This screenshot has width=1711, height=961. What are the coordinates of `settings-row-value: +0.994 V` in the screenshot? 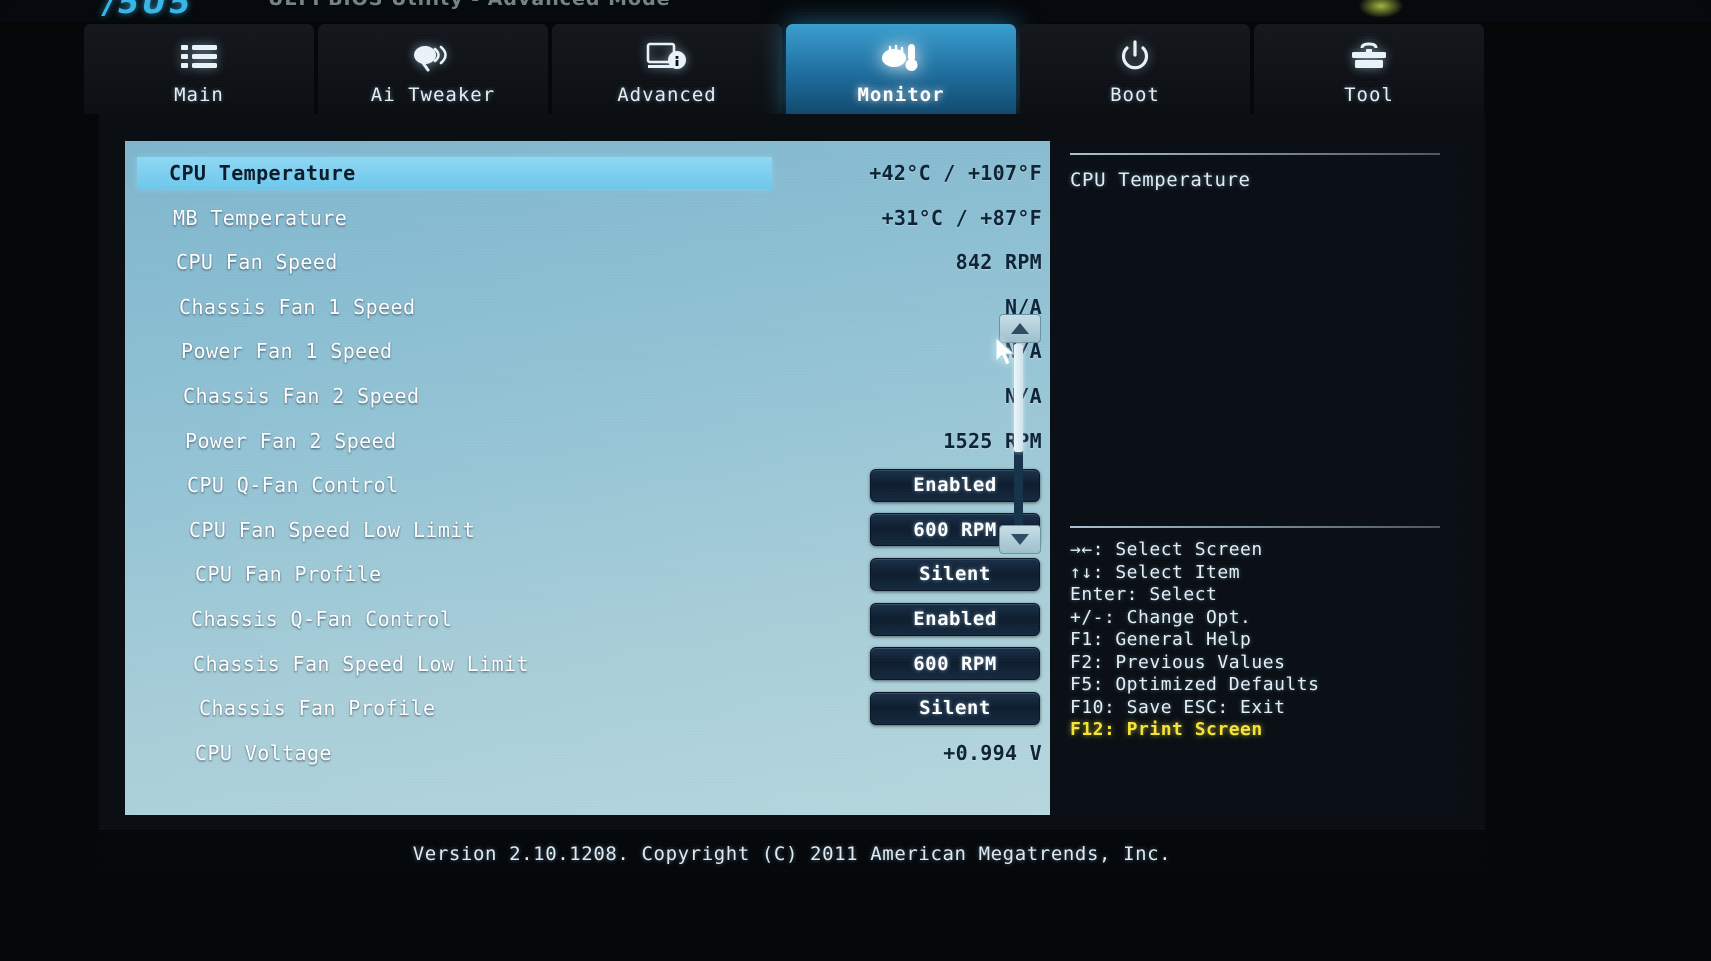 It's located at (992, 752).